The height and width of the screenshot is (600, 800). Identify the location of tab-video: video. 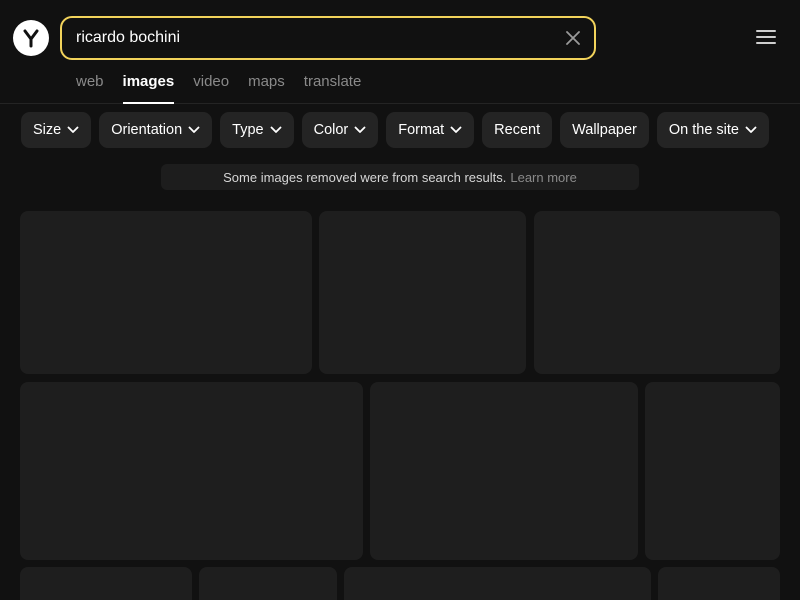
(211, 88).